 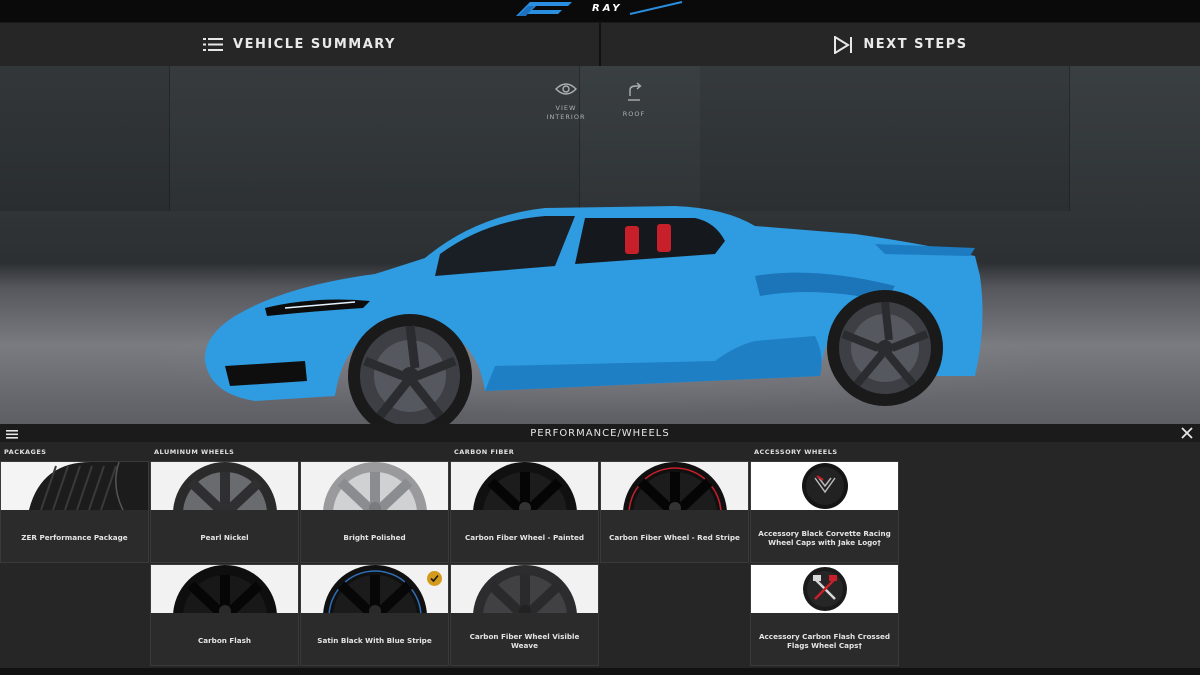 I want to click on option-carbon-fiber-red-stripe: Carbon Fiber Wheel - Red Stripe, so click(x=674, y=512).